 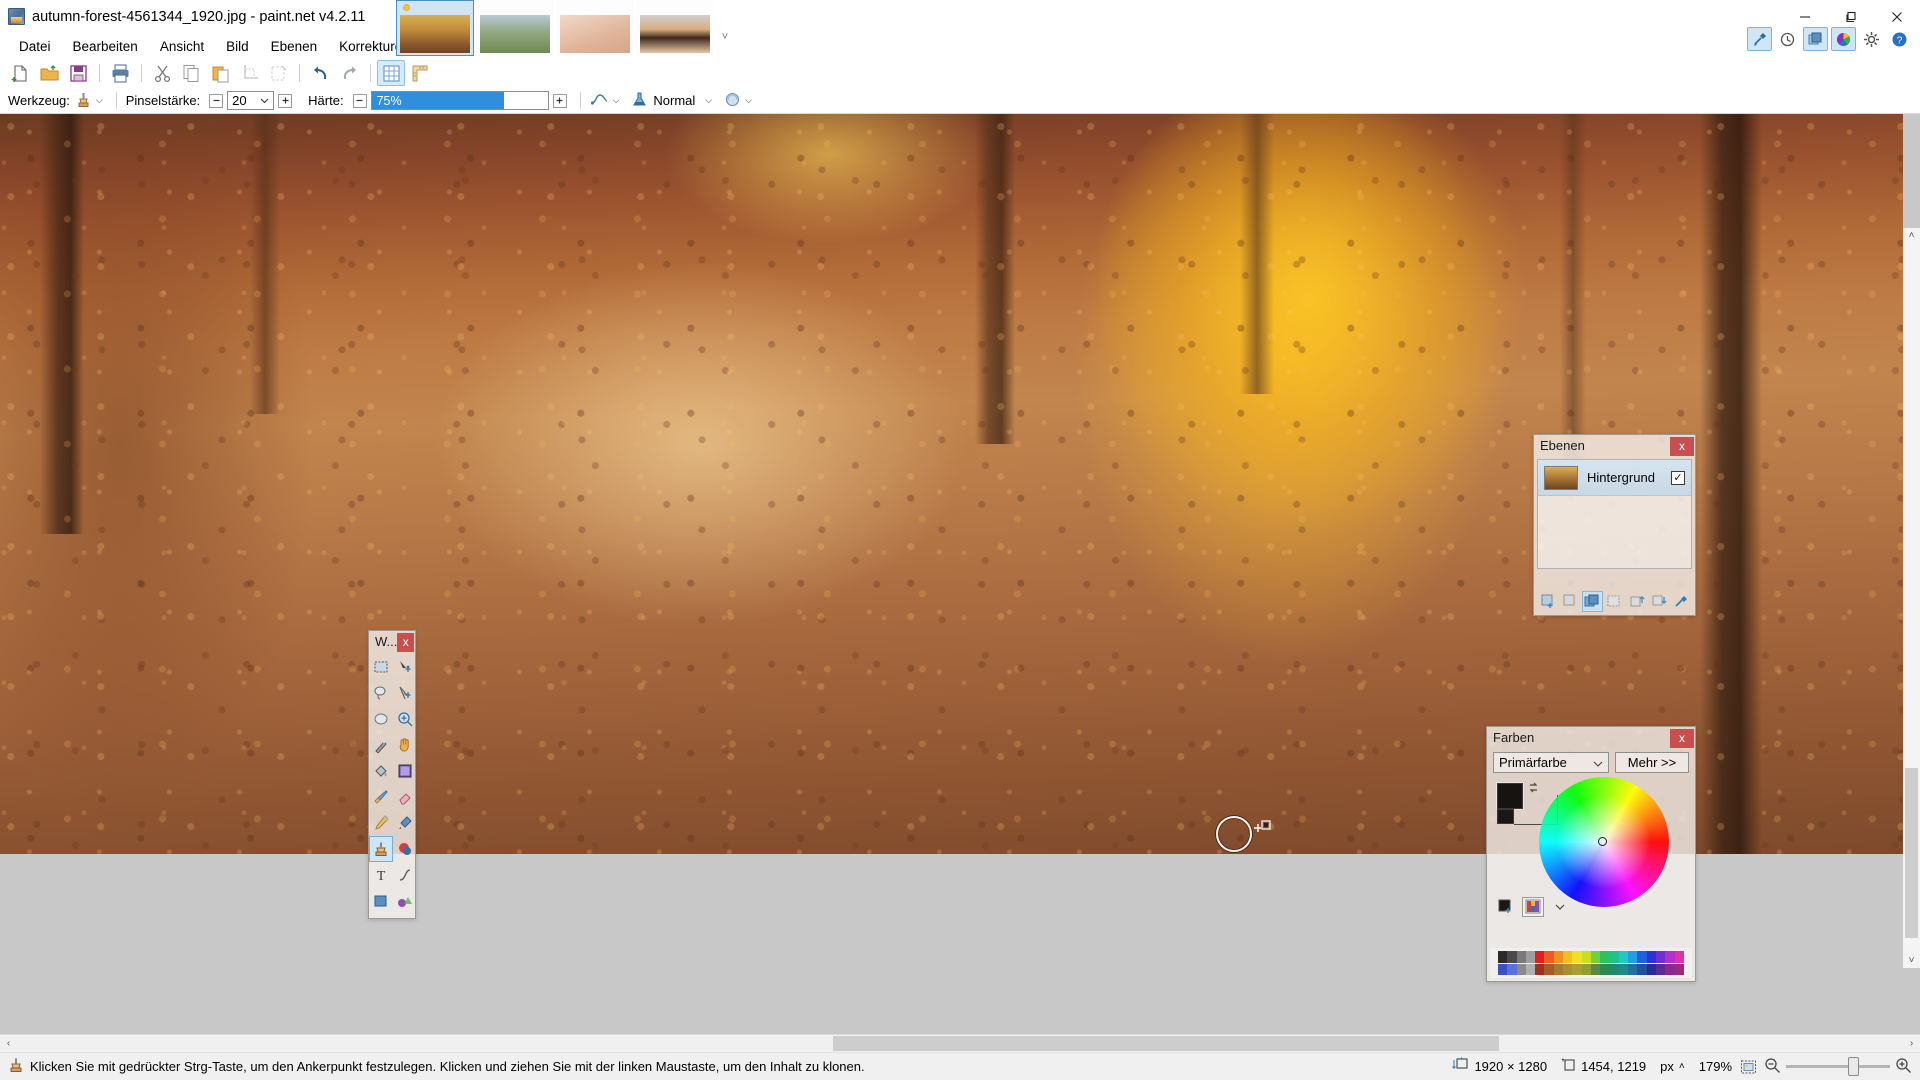 I want to click on unit-group: px ˄, so click(x=1672, y=1066).